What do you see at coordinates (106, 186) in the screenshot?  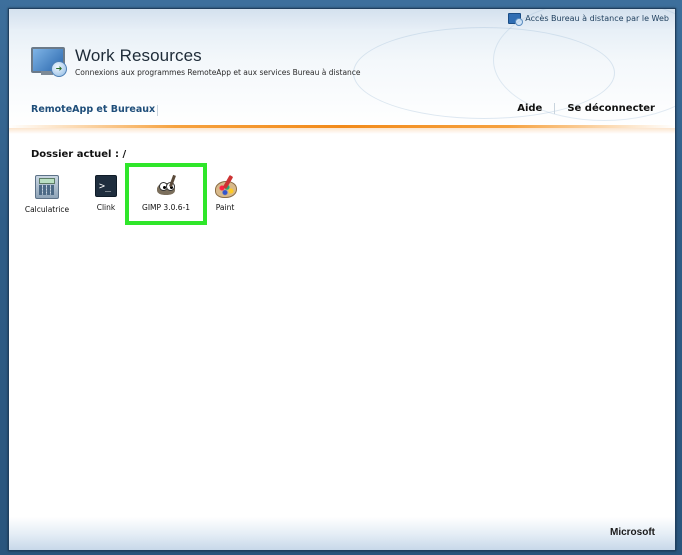 I see `terminal-icon: >_` at bounding box center [106, 186].